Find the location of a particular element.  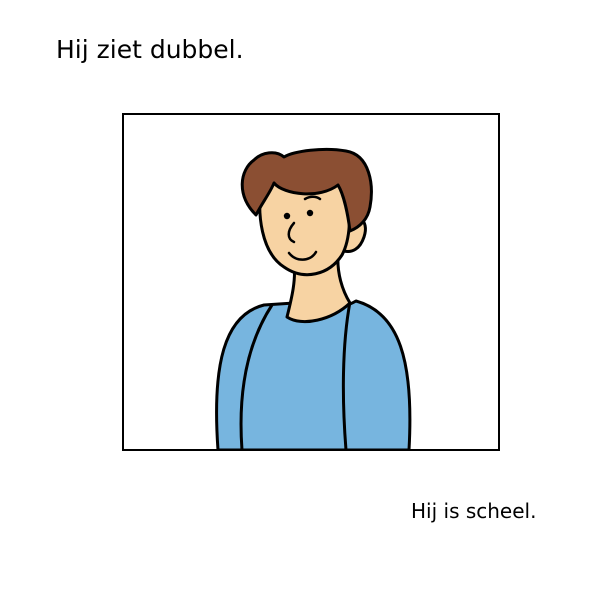

top-caption: Hij ziet dubbel. is located at coordinates (150, 49).